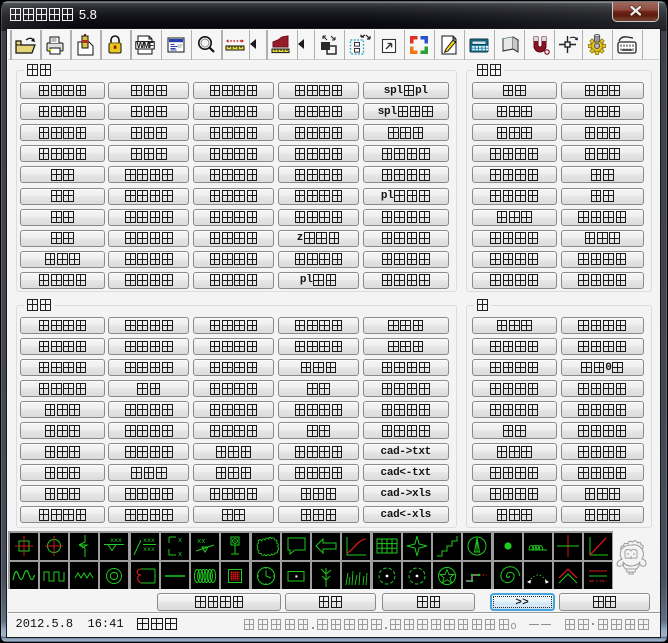  I want to click on svg-text: xx, so click(201, 542).